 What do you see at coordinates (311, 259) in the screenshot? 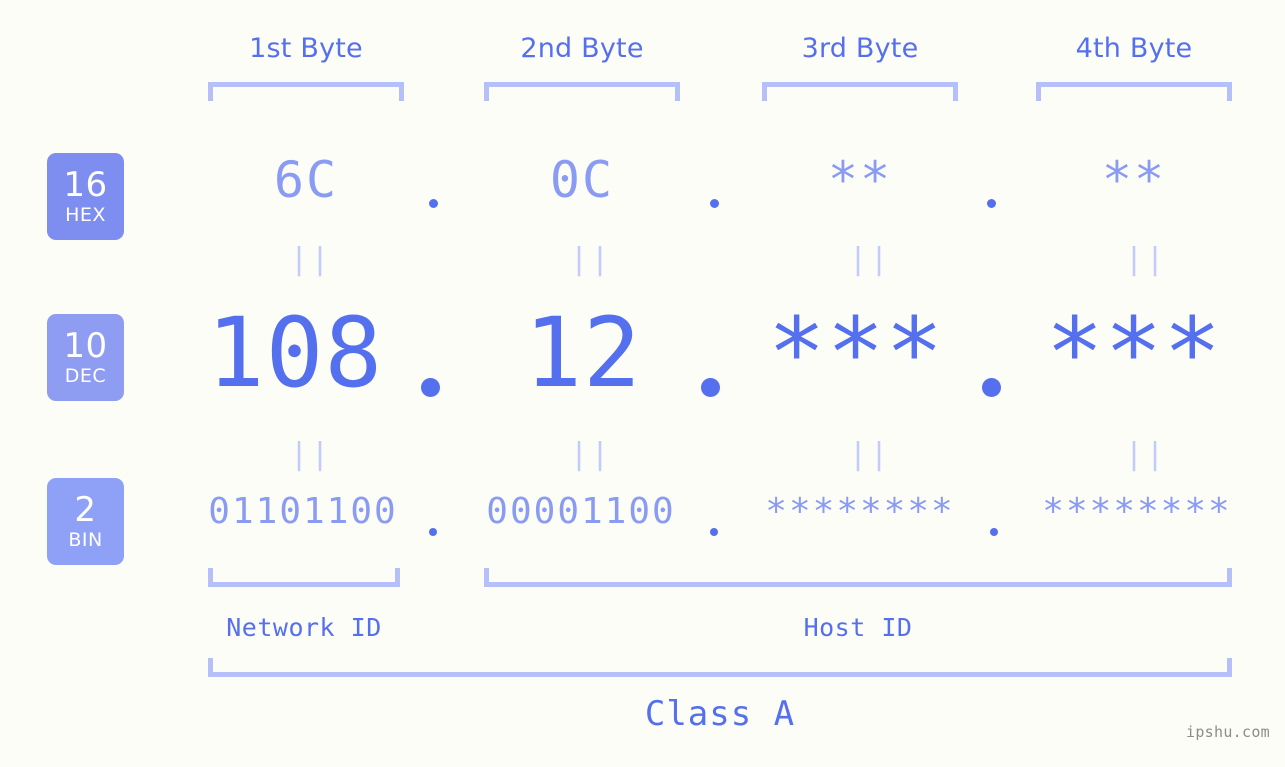
I see `equality-mark-hexdec-1: ||` at bounding box center [311, 259].